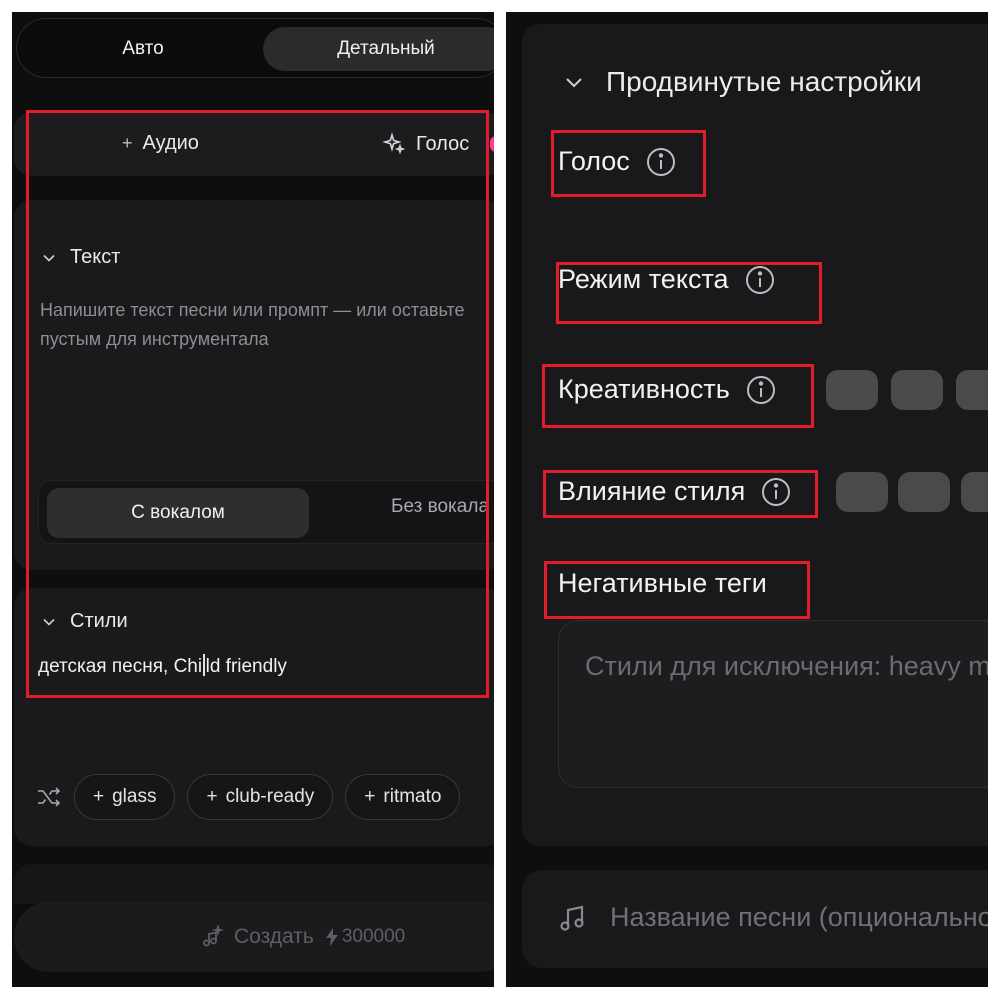  I want to click on credits-value: 300000, so click(373, 936).